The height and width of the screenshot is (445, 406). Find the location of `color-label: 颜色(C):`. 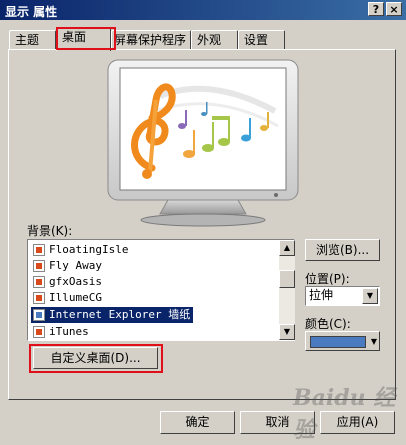

color-label: 颜色(C): is located at coordinates (328, 324).